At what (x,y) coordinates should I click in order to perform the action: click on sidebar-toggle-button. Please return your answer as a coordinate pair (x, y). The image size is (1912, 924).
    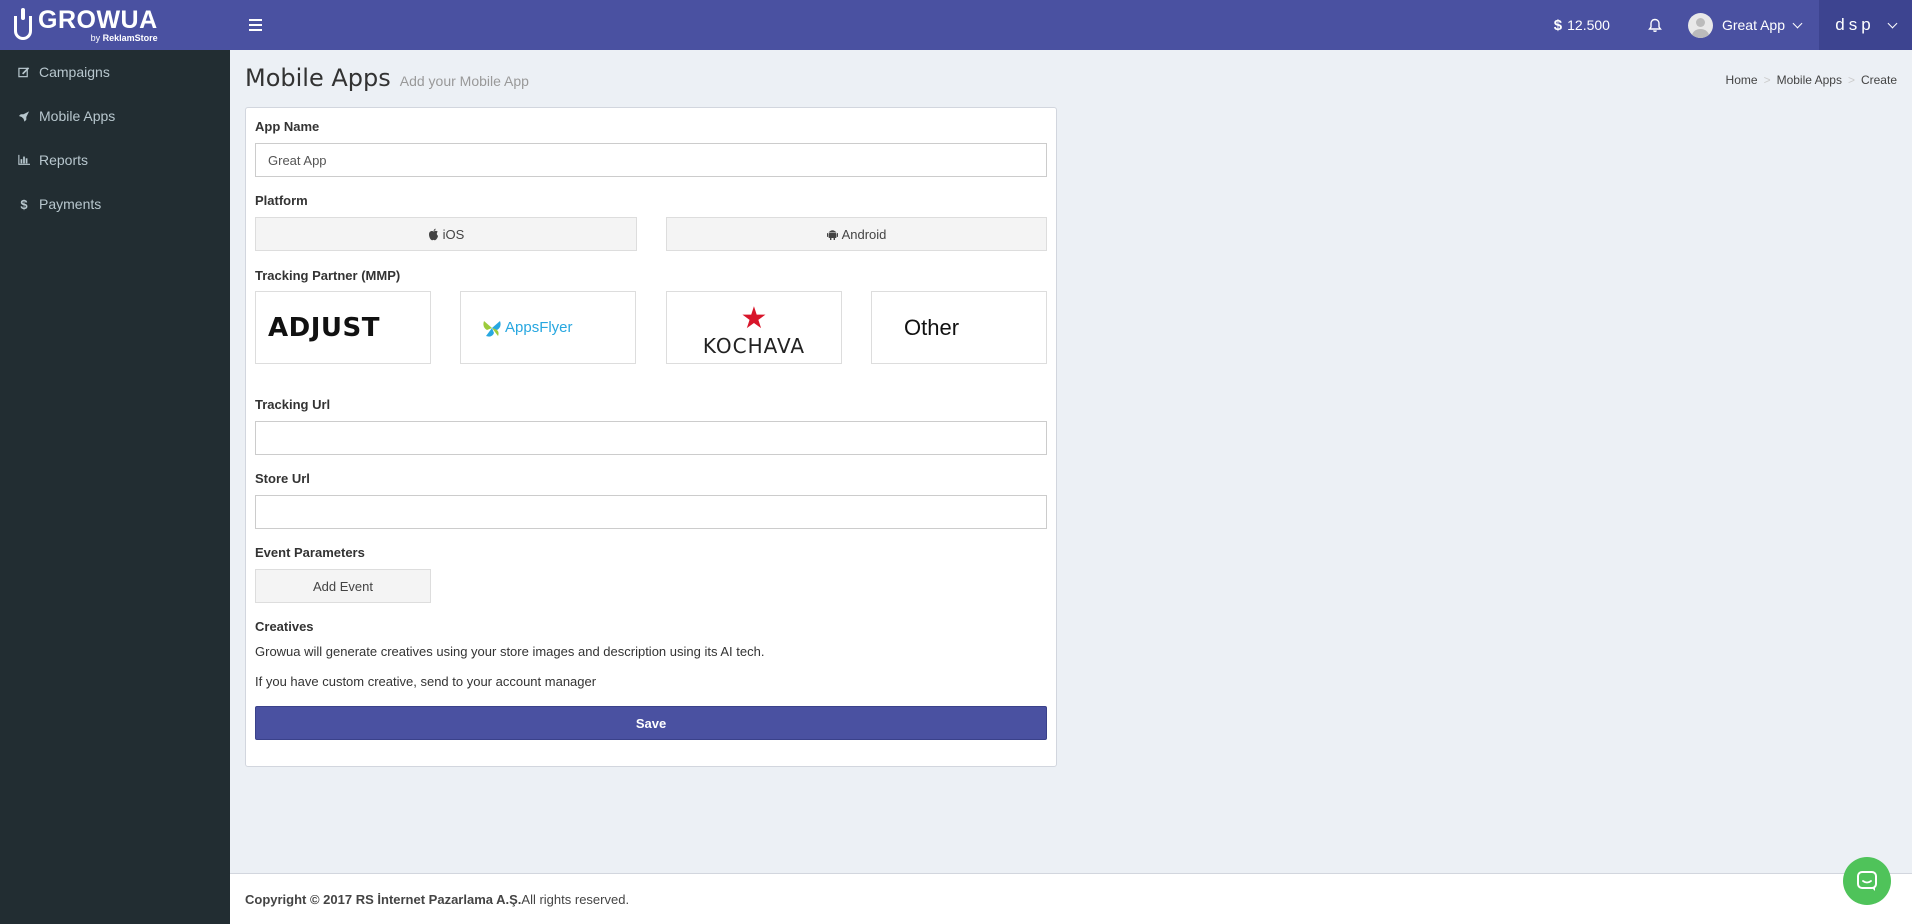
    Looking at the image, I should click on (255, 25).